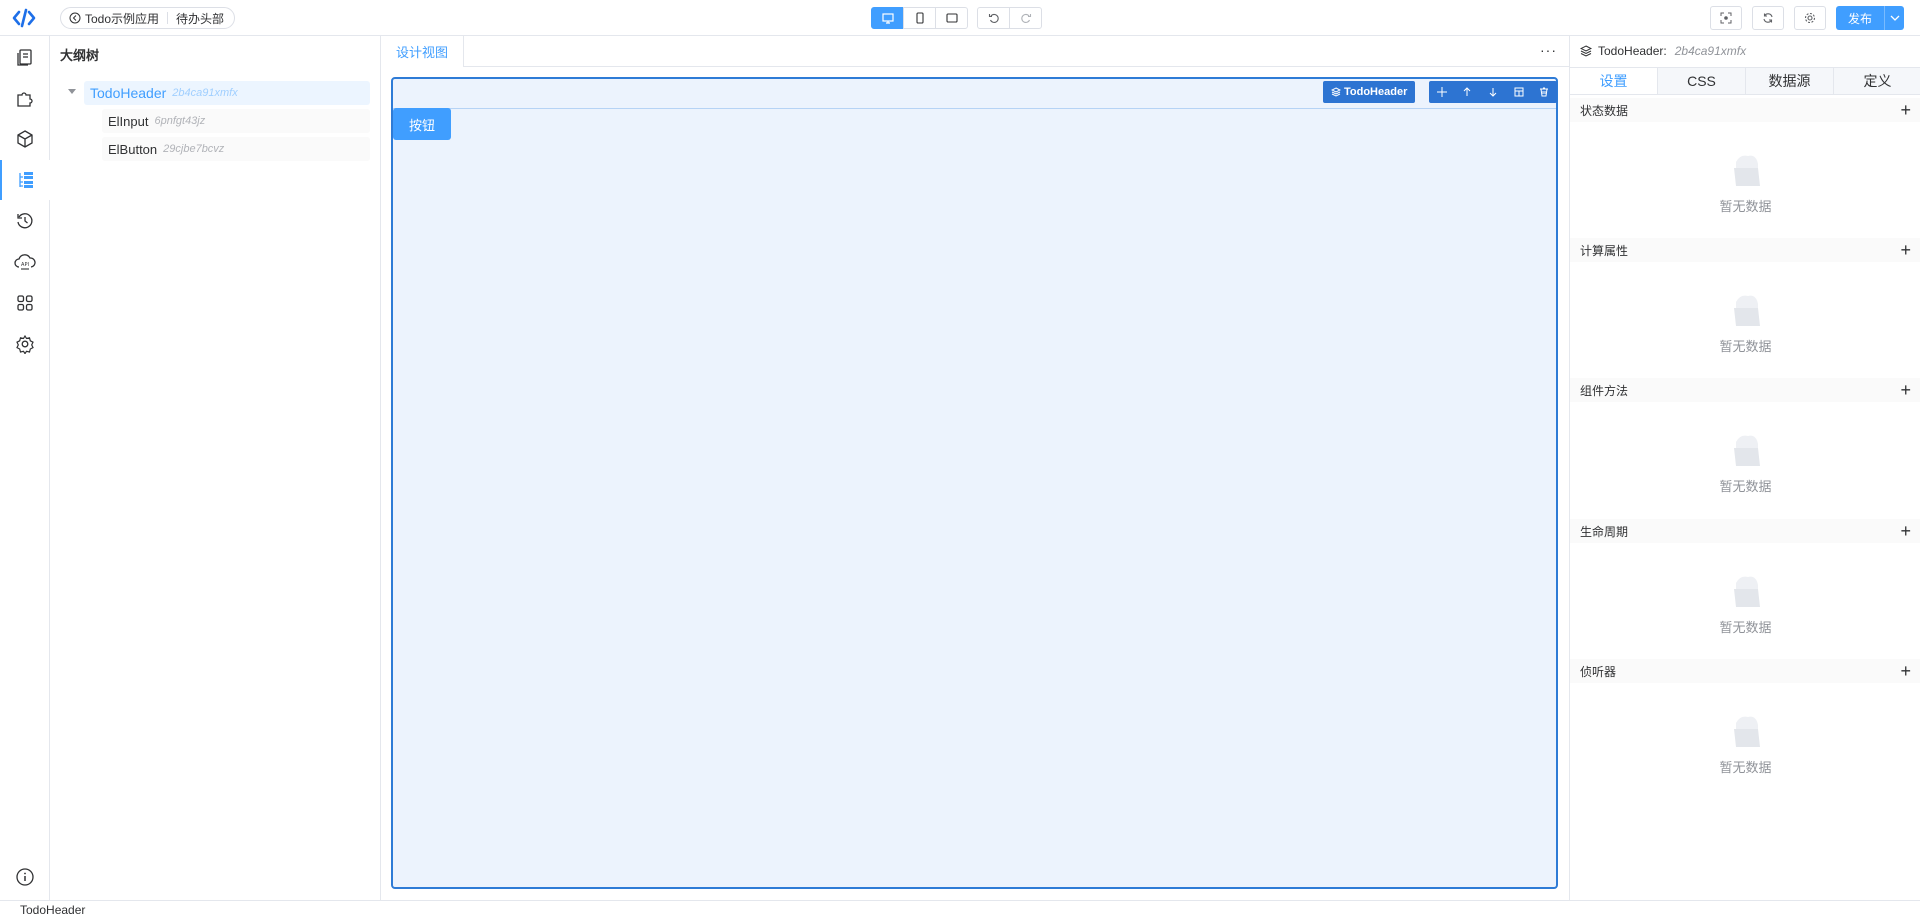 This screenshot has width=1920, height=919. I want to click on section-title: 状态数据, so click(1604, 110).